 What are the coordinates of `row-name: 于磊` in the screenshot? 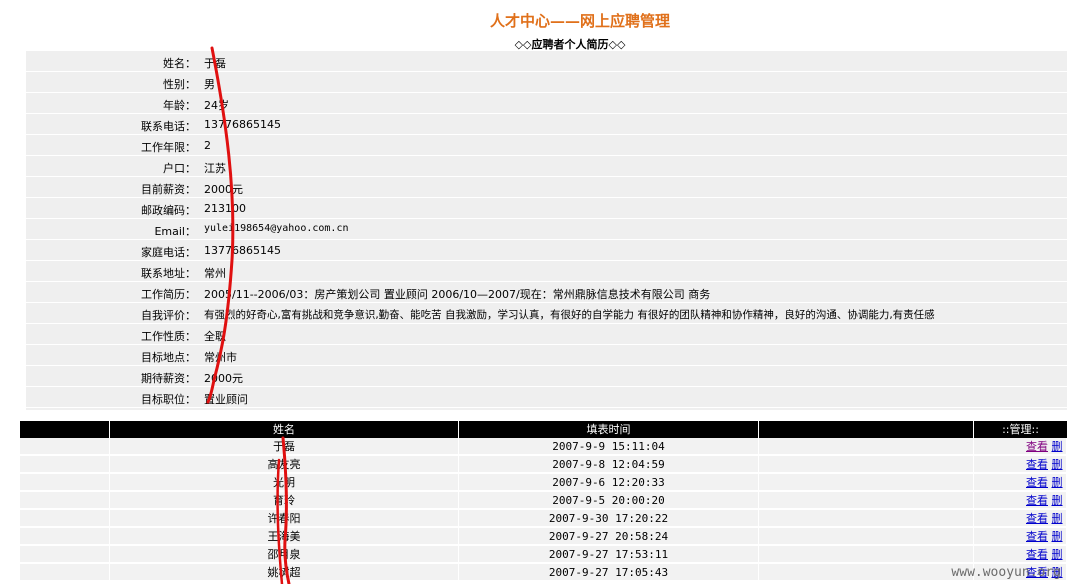 It's located at (284, 446).